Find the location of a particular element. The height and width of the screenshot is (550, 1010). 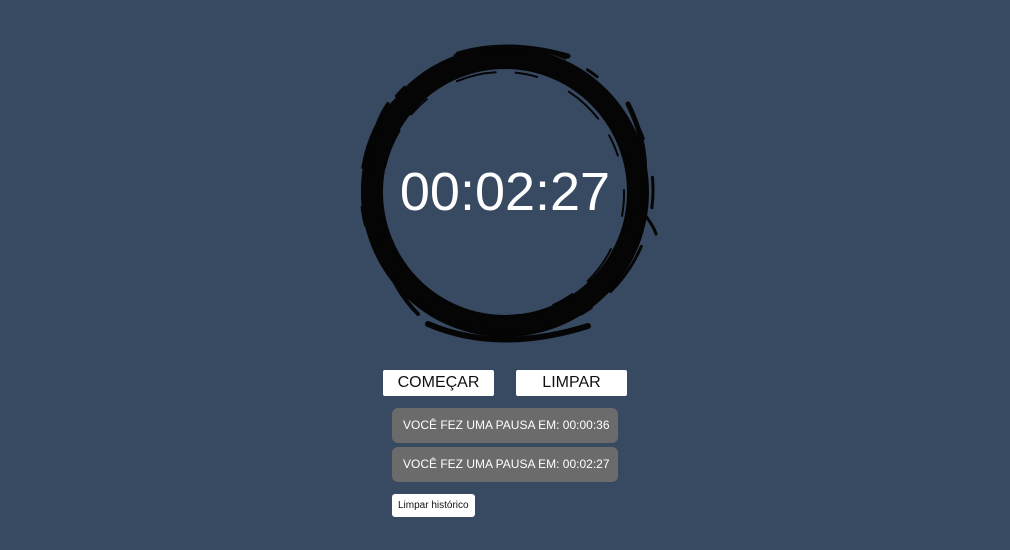

clear-history-button: Limpar histórico is located at coordinates (433, 505).